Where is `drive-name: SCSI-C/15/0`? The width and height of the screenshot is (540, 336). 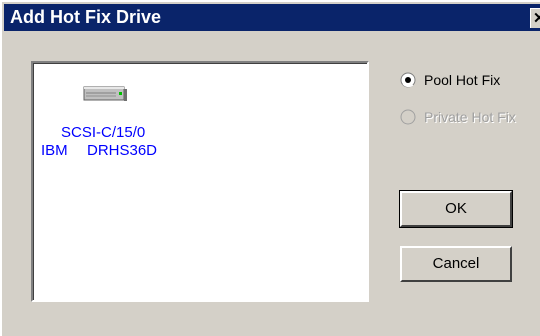 drive-name: SCSI-C/15/0 is located at coordinates (103, 132).